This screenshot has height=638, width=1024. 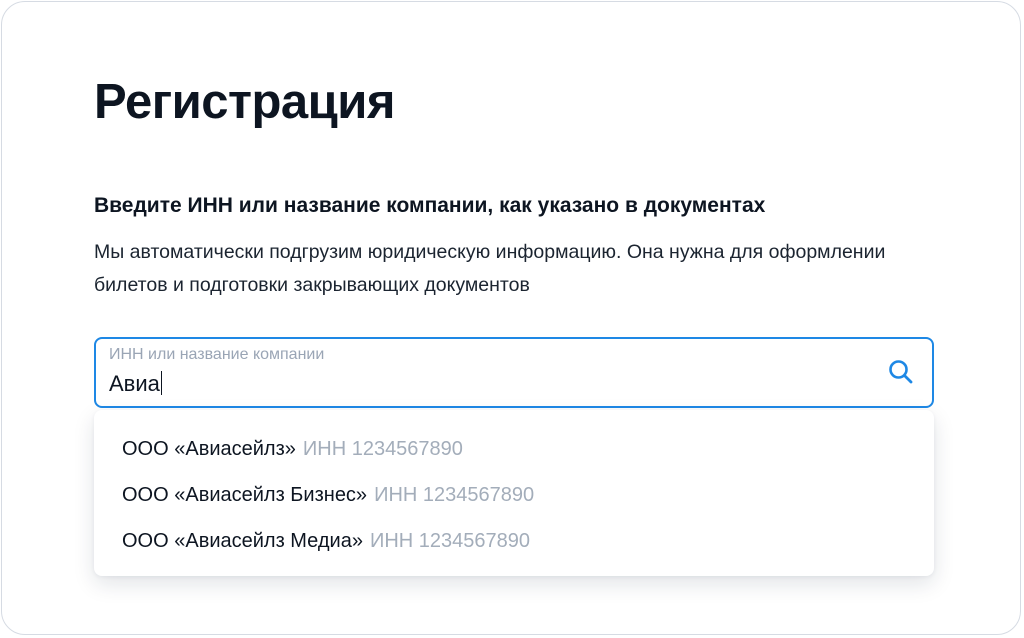 I want to click on search-field-label: ИНН или название компании, so click(x=217, y=354).